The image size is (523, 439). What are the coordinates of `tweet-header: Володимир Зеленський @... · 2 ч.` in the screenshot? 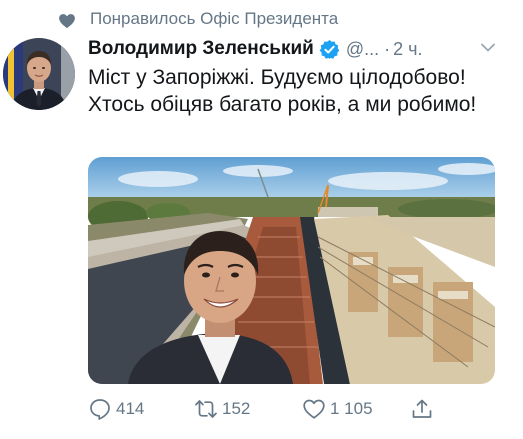 It's located at (255, 49).